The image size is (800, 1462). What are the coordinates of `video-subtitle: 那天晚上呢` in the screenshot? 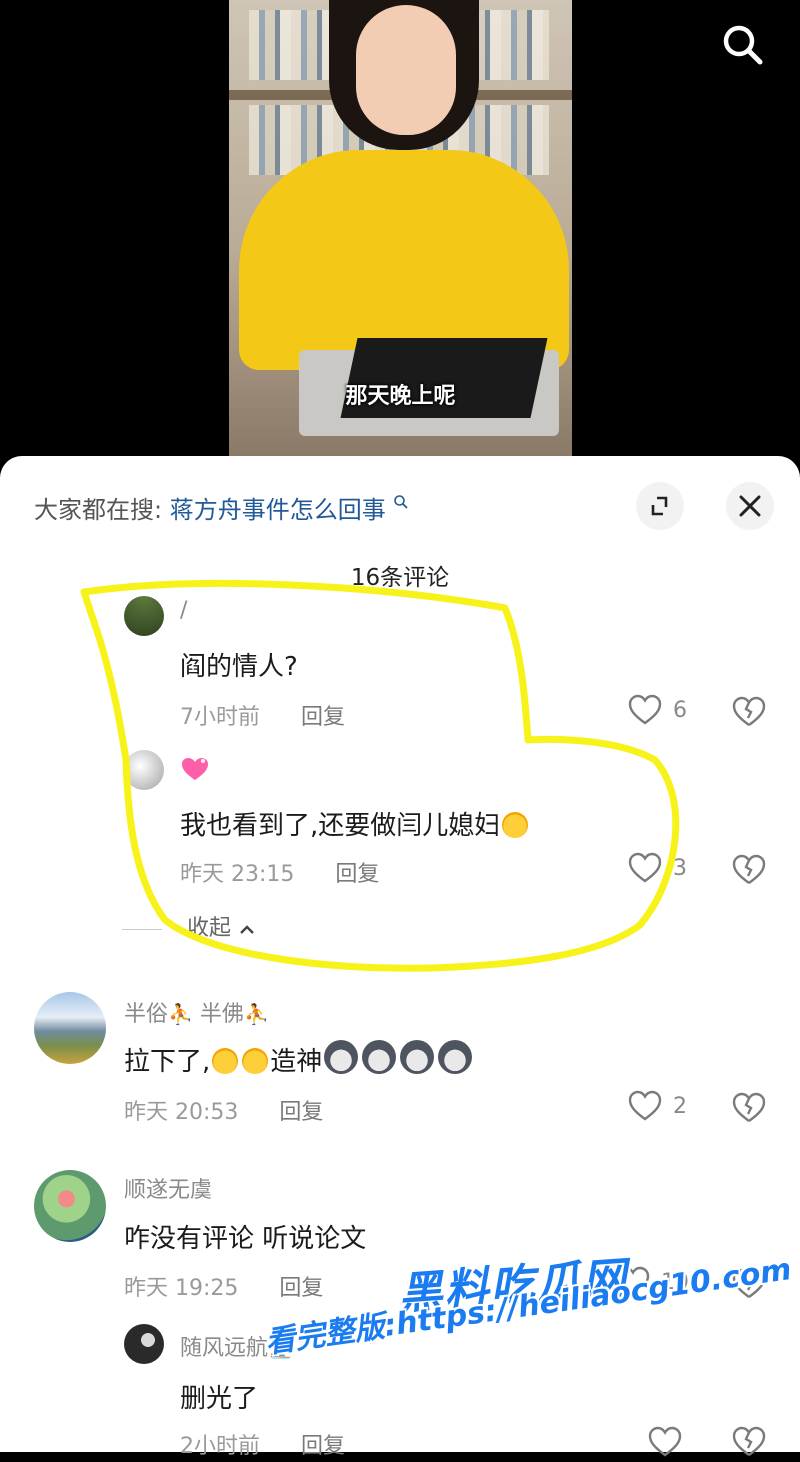 It's located at (400, 396).